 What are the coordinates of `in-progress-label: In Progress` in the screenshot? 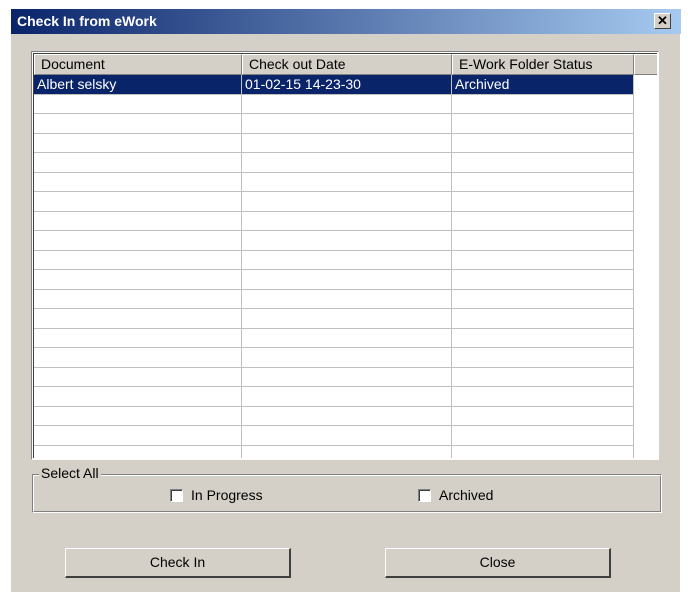 It's located at (227, 495).